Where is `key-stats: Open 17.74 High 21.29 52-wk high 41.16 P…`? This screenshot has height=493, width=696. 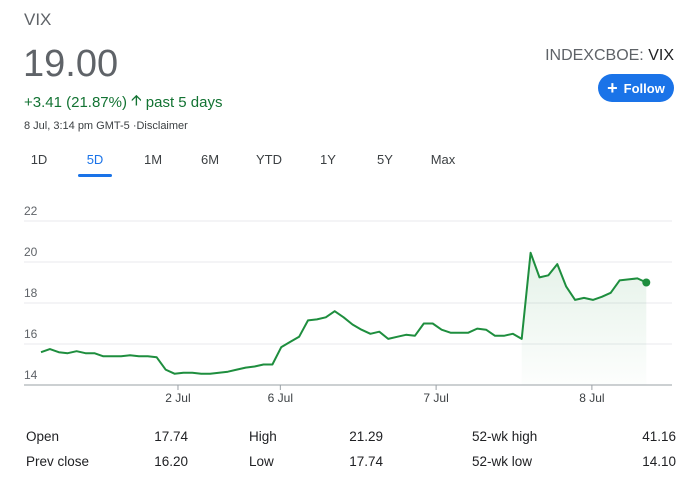
key-stats: Open 17.74 High 21.29 52-wk high 41.16 P… is located at coordinates (348, 450).